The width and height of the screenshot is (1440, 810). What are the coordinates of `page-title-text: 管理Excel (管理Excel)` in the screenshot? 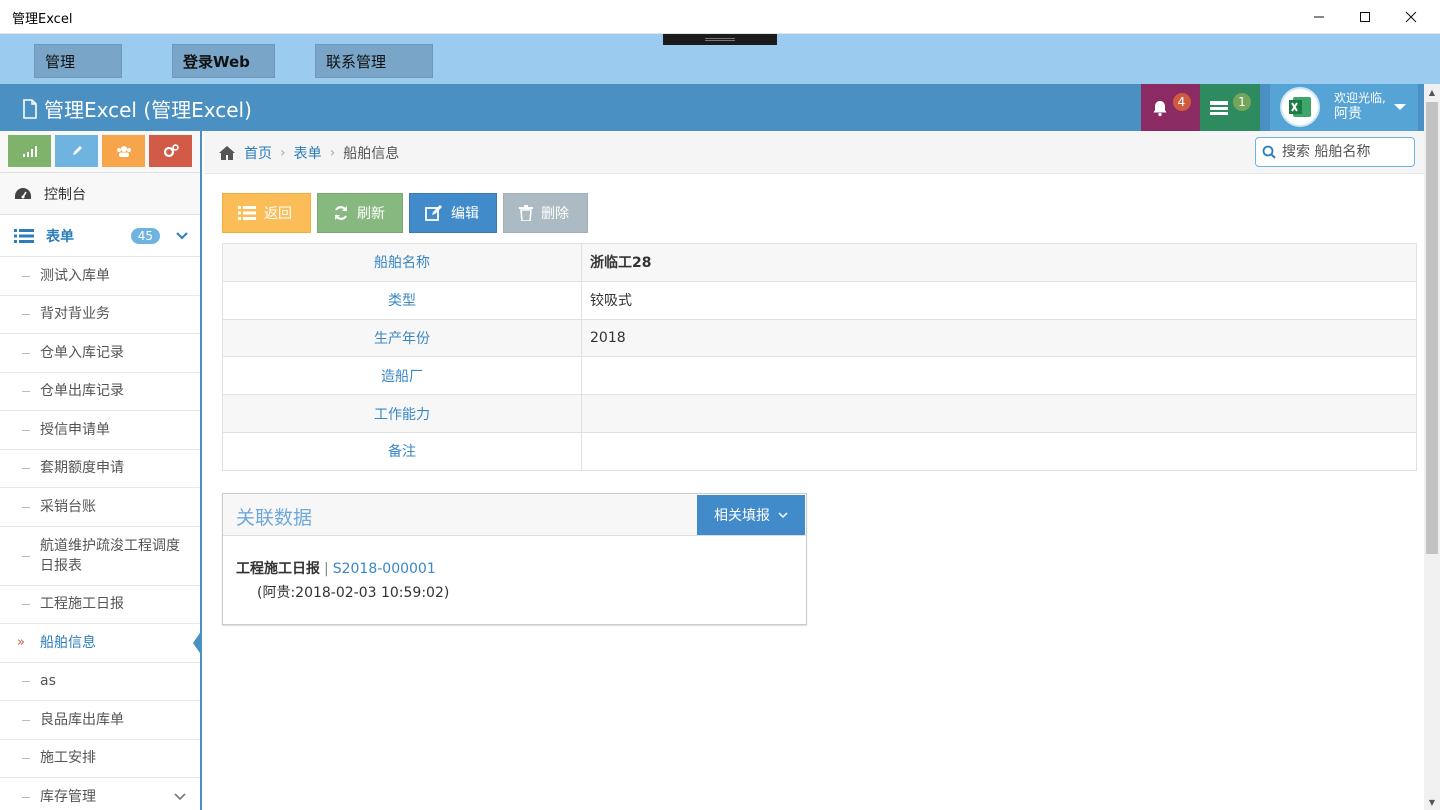 It's located at (148, 110).